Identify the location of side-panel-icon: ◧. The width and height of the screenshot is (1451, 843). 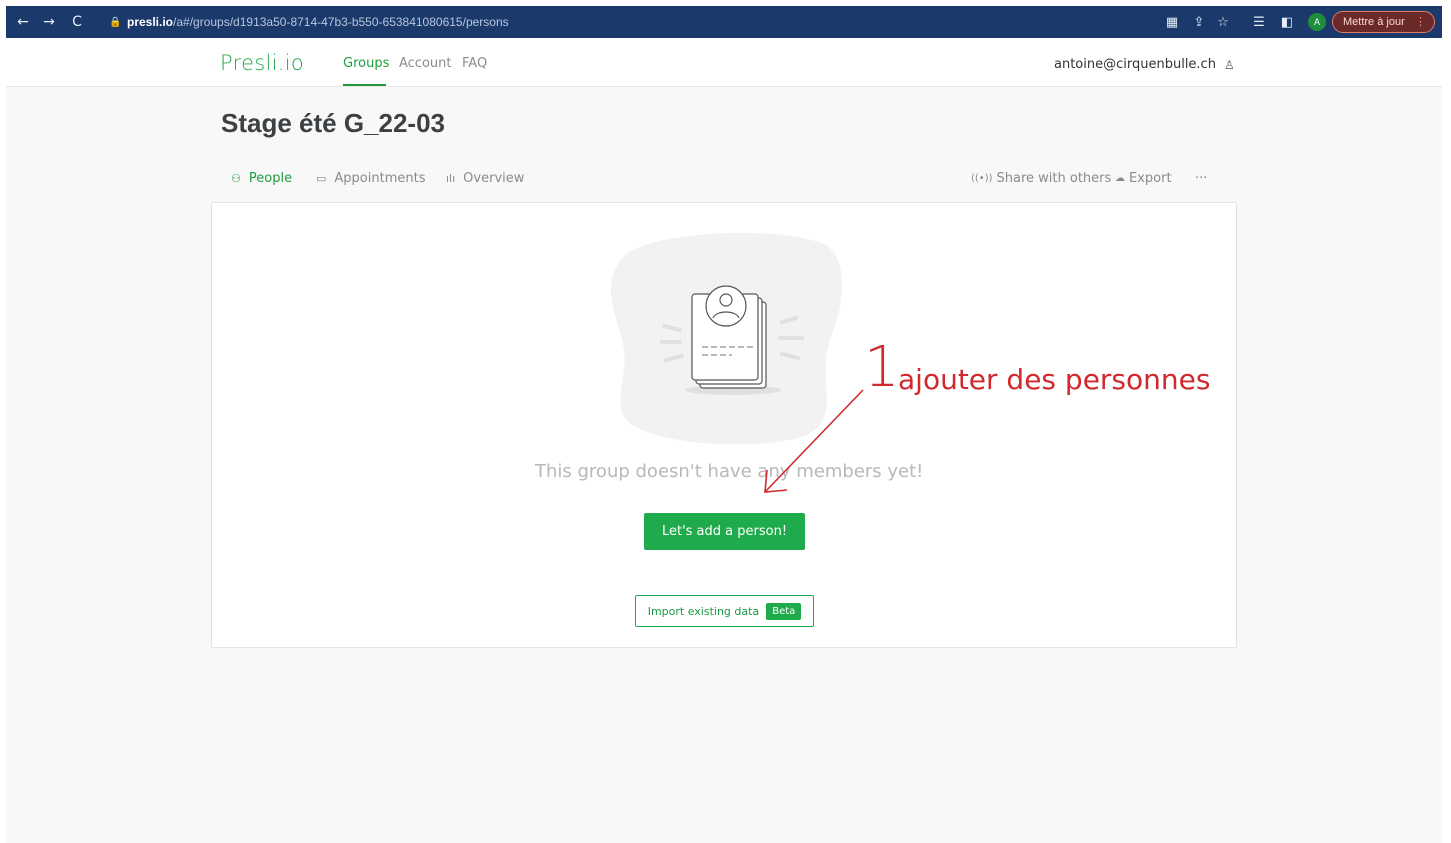
(1287, 22).